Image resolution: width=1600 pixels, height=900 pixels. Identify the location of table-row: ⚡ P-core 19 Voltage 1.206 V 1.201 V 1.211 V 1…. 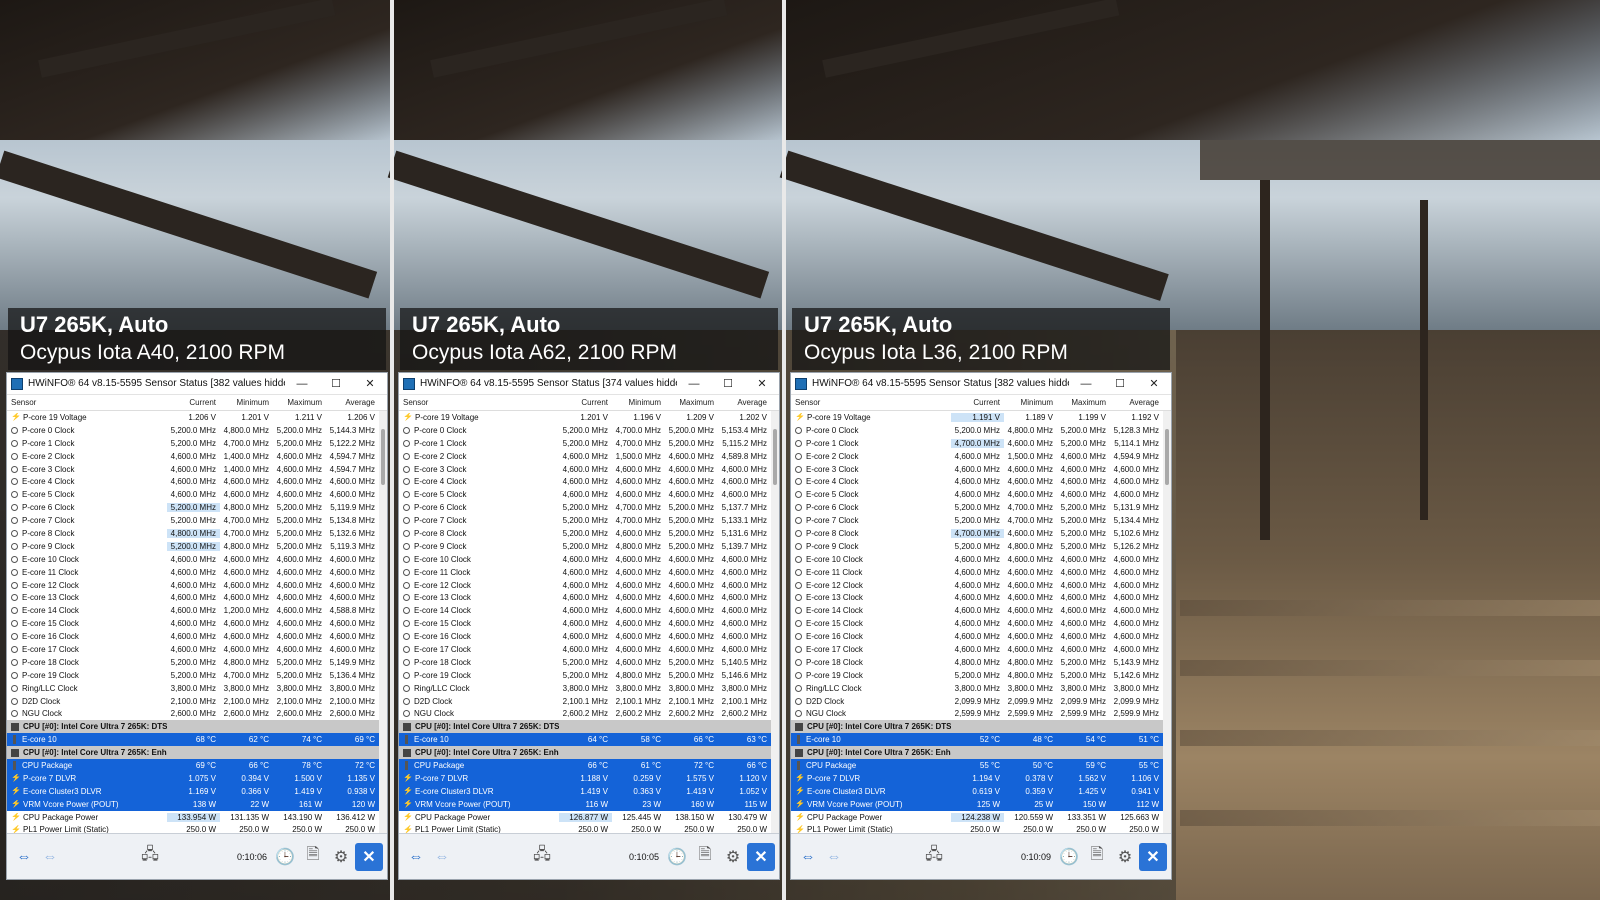
(197, 417).